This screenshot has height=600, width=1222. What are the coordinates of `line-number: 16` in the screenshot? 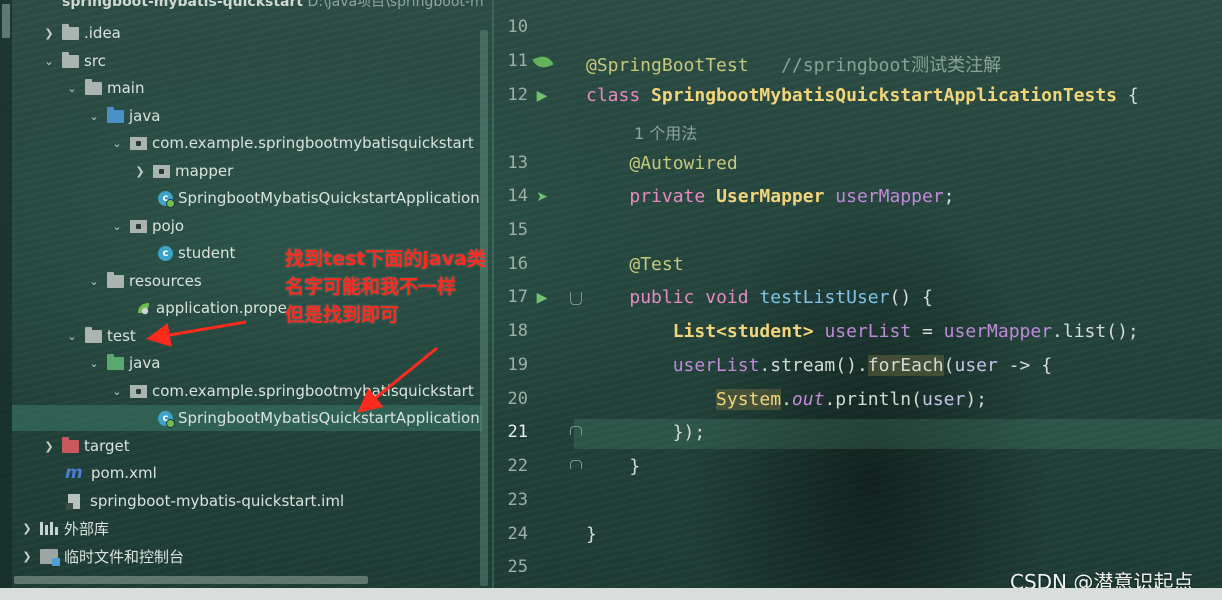 It's located at (517, 264).